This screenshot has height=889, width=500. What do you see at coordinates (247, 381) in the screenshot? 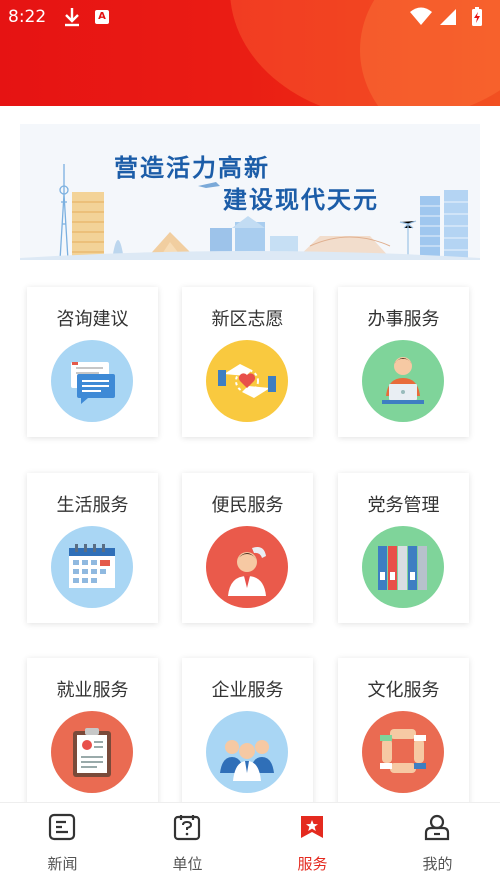
I see `hands-heart-icon` at bounding box center [247, 381].